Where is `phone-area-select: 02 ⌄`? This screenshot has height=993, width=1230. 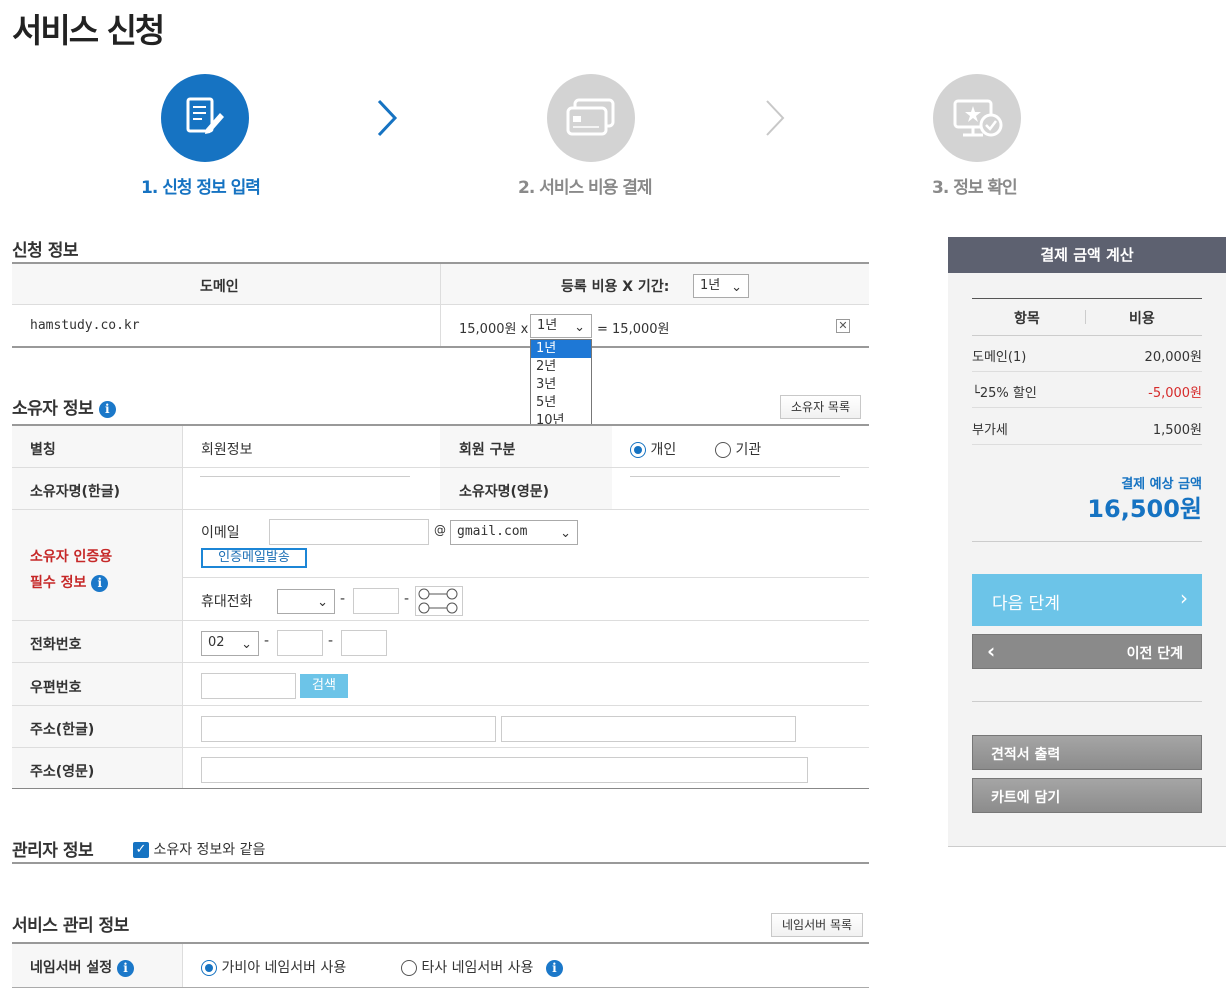 phone-area-select: 02 ⌄ is located at coordinates (230, 643).